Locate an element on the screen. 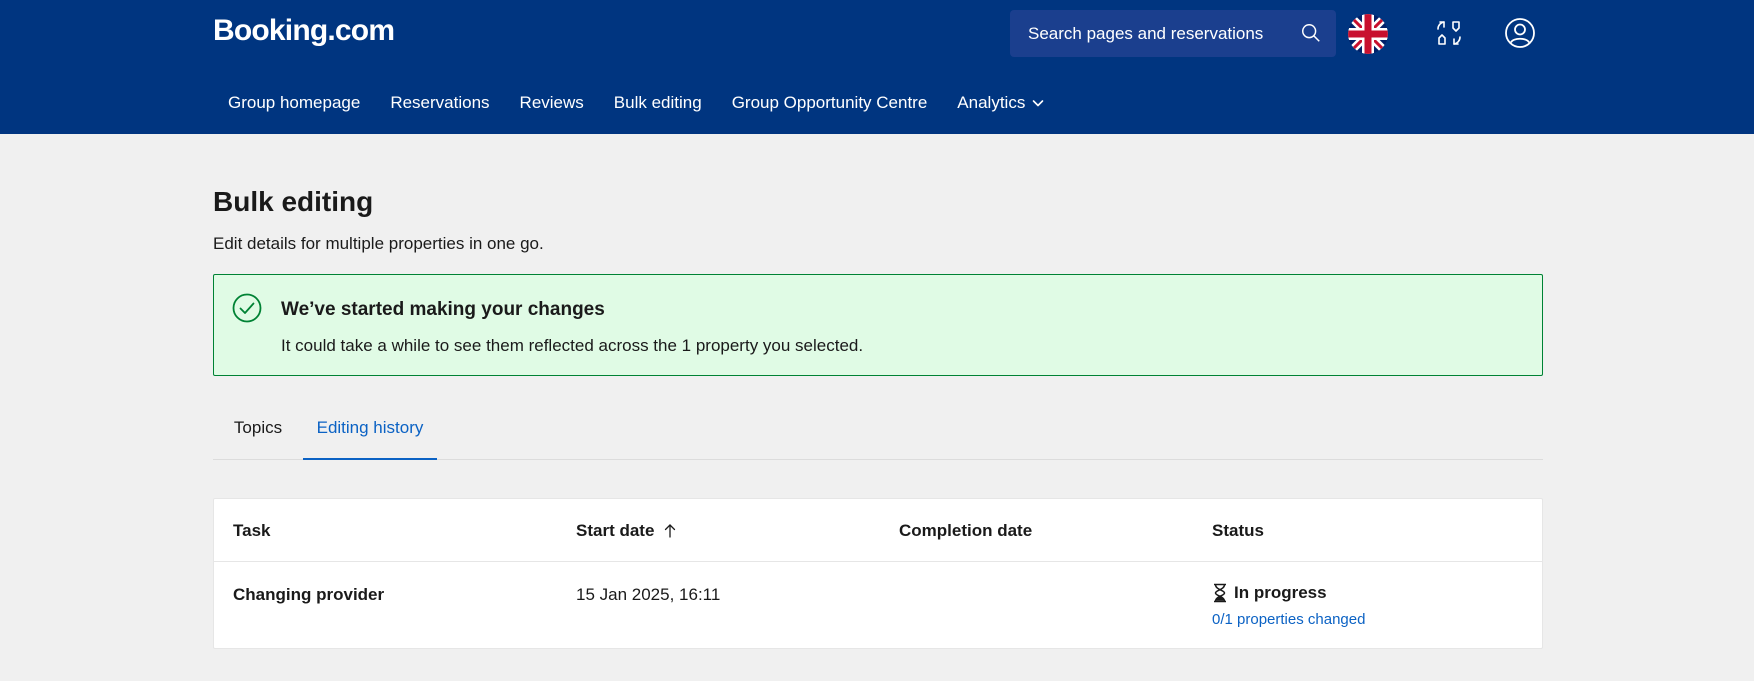 This screenshot has height=681, width=1754. check-circle-icon is located at coordinates (247, 308).